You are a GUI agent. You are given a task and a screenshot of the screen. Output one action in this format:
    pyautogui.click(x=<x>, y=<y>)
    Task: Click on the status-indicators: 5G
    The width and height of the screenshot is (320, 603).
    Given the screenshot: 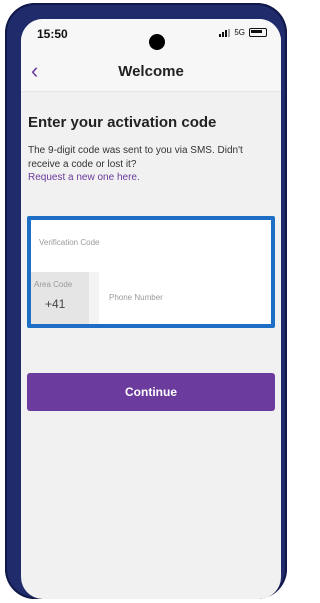 What is the action you would take?
    pyautogui.click(x=243, y=32)
    